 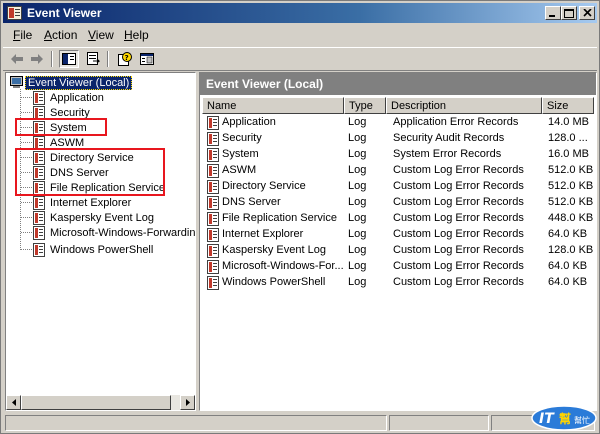 I want to click on tree-item-label: ASWM, so click(x=67, y=142).